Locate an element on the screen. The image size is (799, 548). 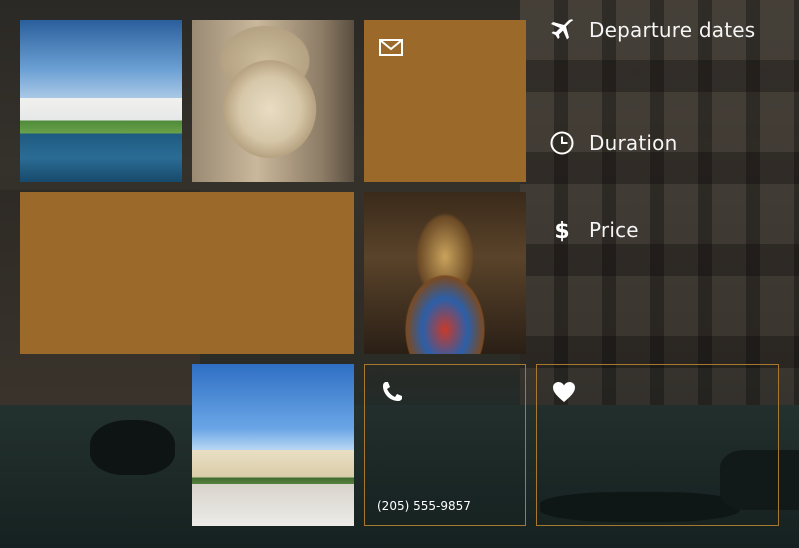
dollar-icon: $ is located at coordinates (562, 230).